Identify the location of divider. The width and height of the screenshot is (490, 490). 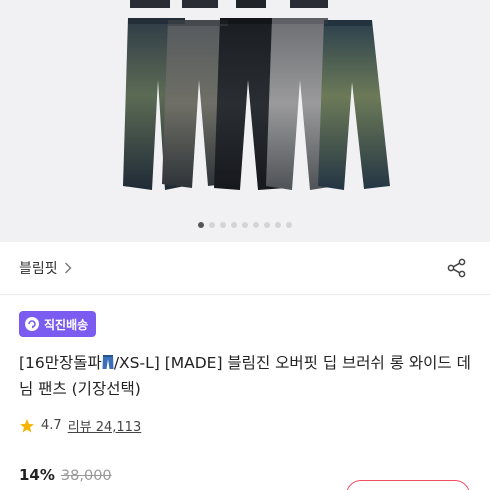
(245, 294).